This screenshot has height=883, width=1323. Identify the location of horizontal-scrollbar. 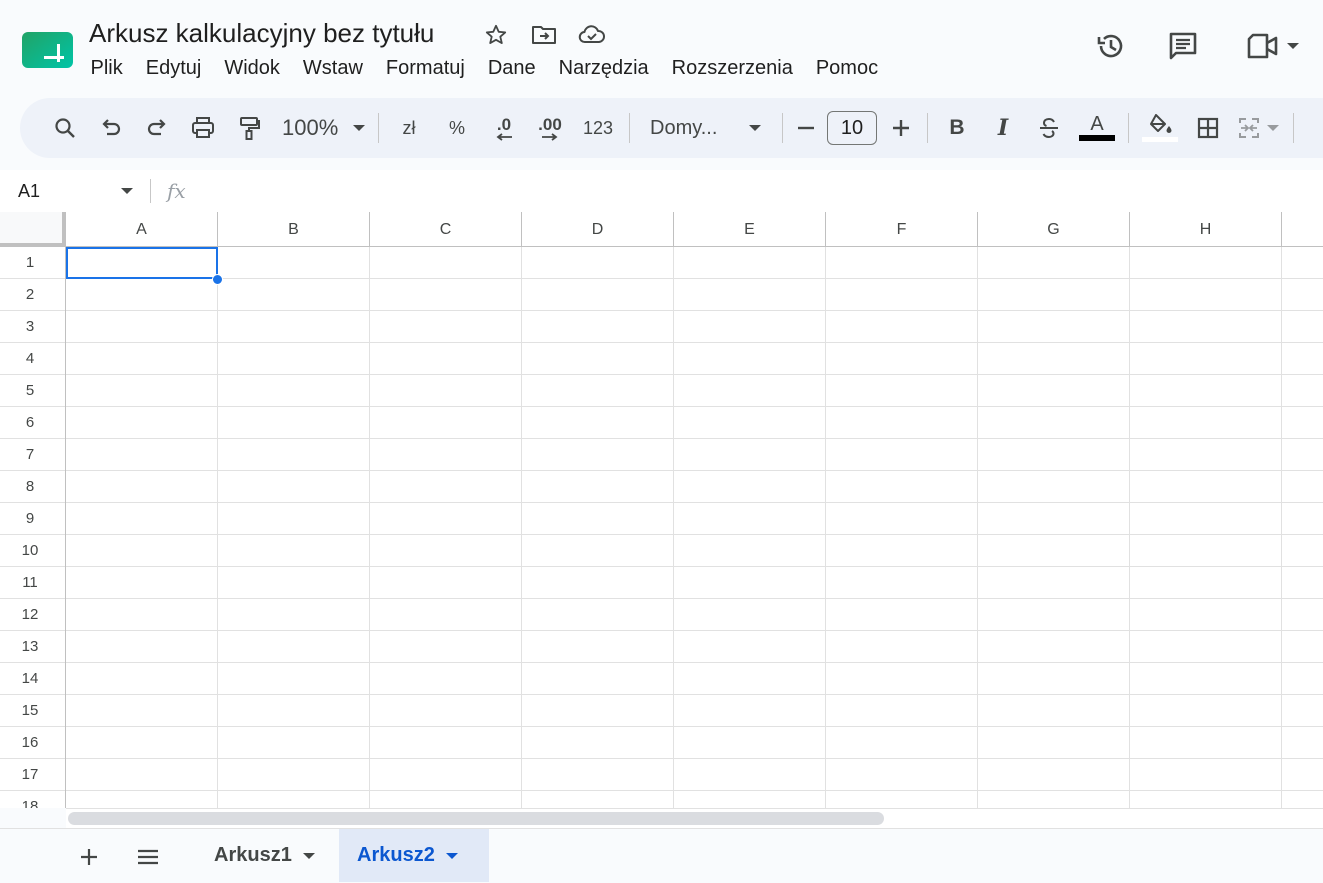
(694, 818).